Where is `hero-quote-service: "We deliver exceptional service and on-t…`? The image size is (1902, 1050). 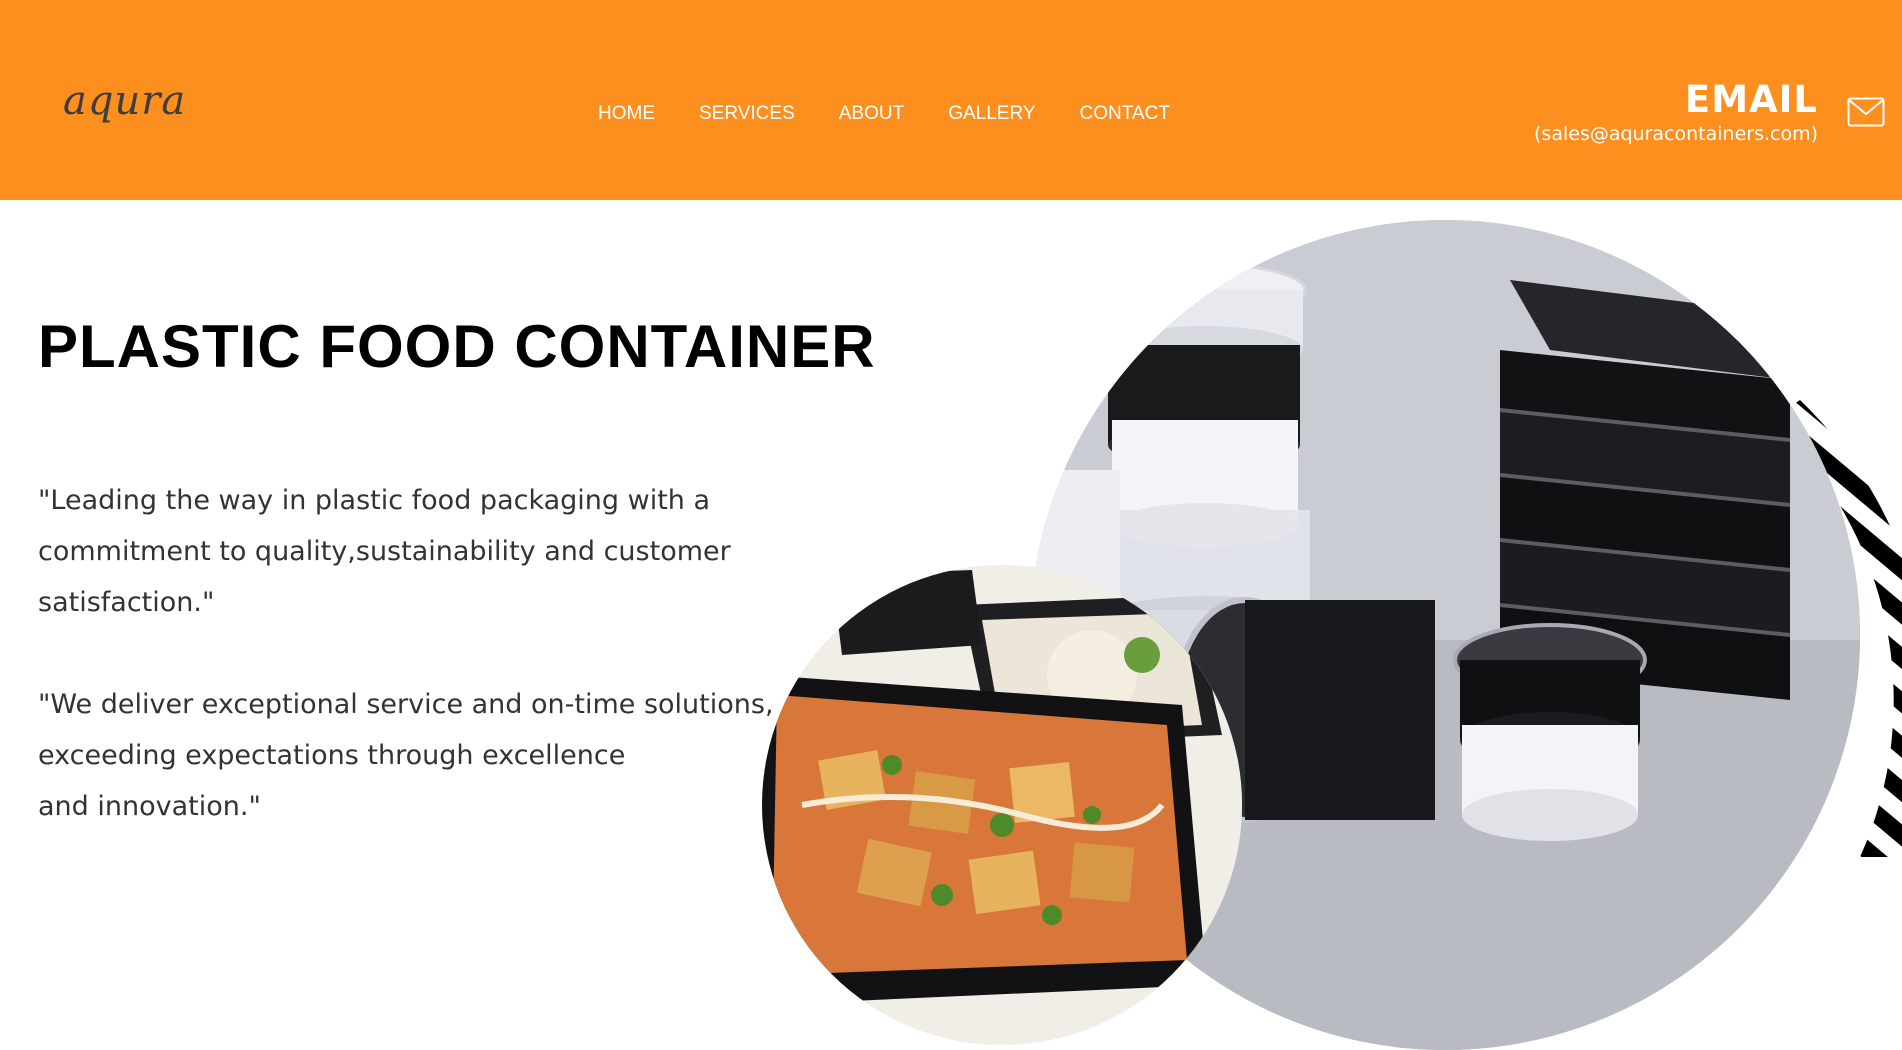 hero-quote-service: "We deliver exceptional service and on-t… is located at coordinates (418, 755).